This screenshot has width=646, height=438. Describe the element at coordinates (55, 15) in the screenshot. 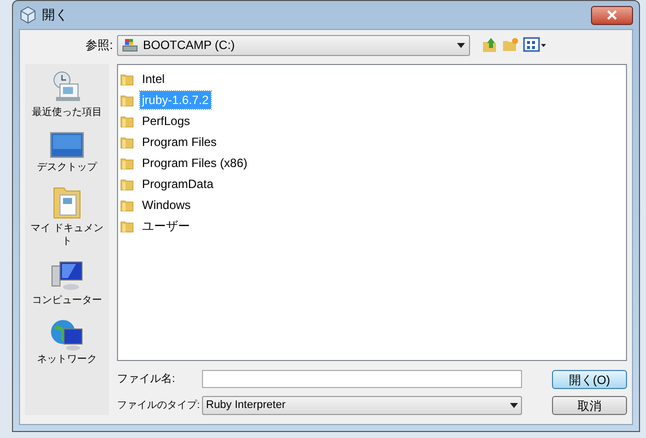

I see `window-title: 開く` at that location.